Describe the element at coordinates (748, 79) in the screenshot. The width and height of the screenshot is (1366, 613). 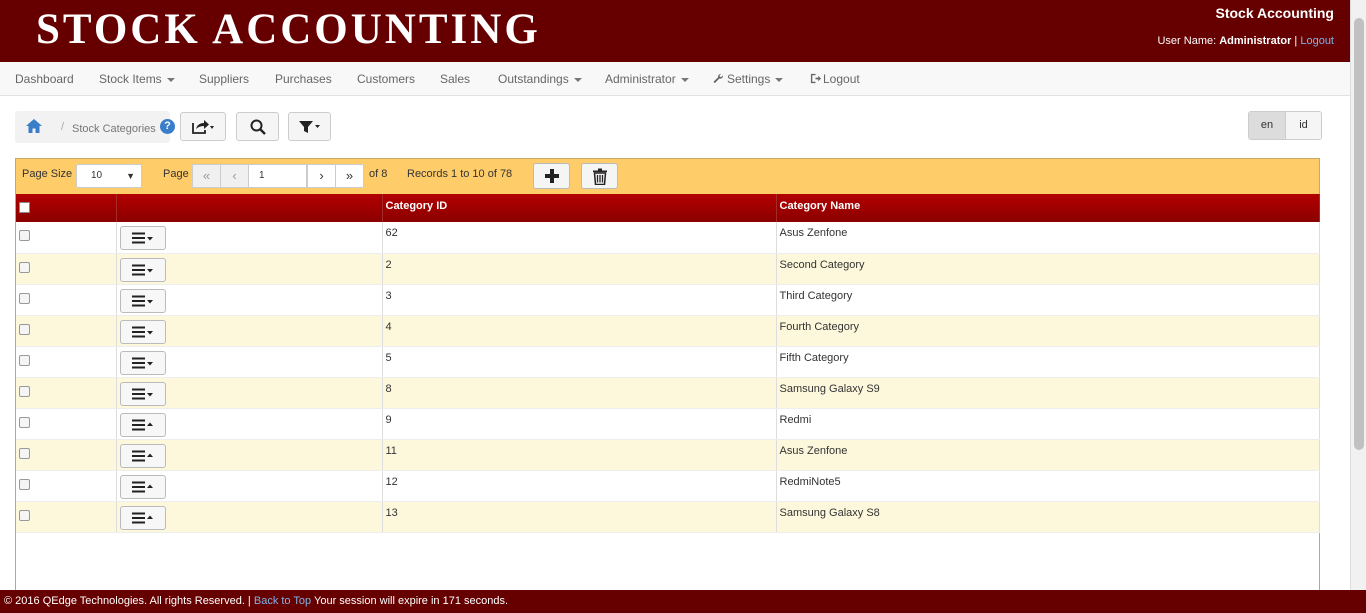
I see `nav-settings: Settings` at that location.